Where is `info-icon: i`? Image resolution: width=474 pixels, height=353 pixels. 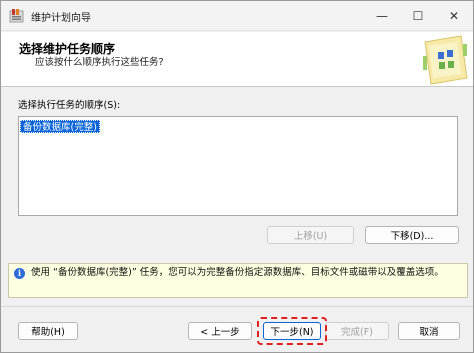 info-icon: i is located at coordinates (19, 273).